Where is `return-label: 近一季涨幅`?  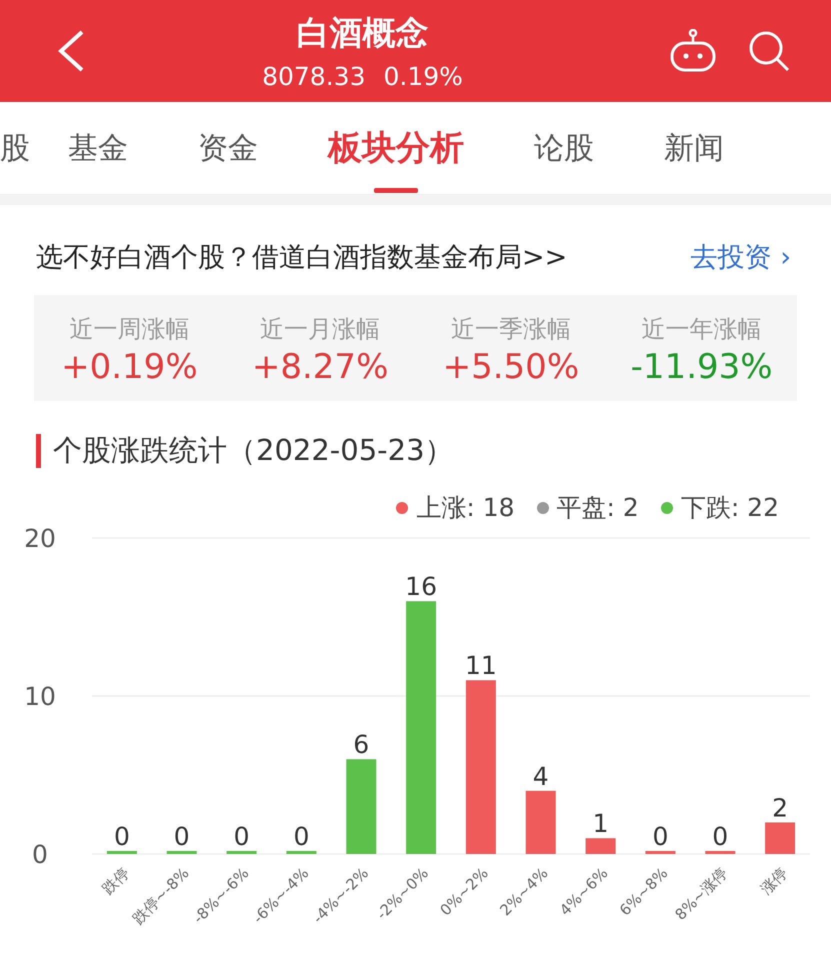 return-label: 近一季涨幅 is located at coordinates (510, 329).